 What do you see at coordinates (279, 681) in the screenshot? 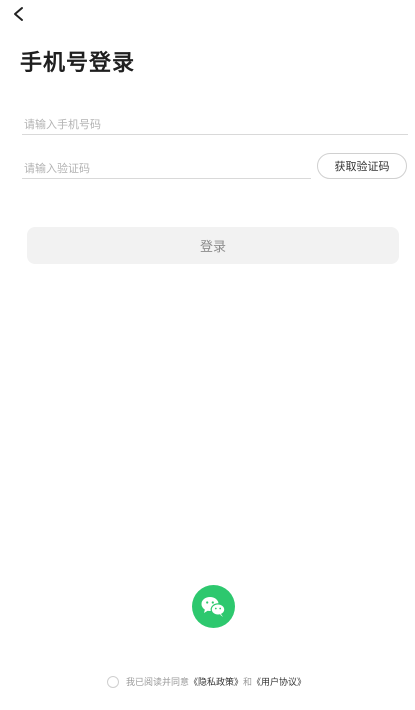
I see `user-agreement-link: 《用户协议》` at bounding box center [279, 681].